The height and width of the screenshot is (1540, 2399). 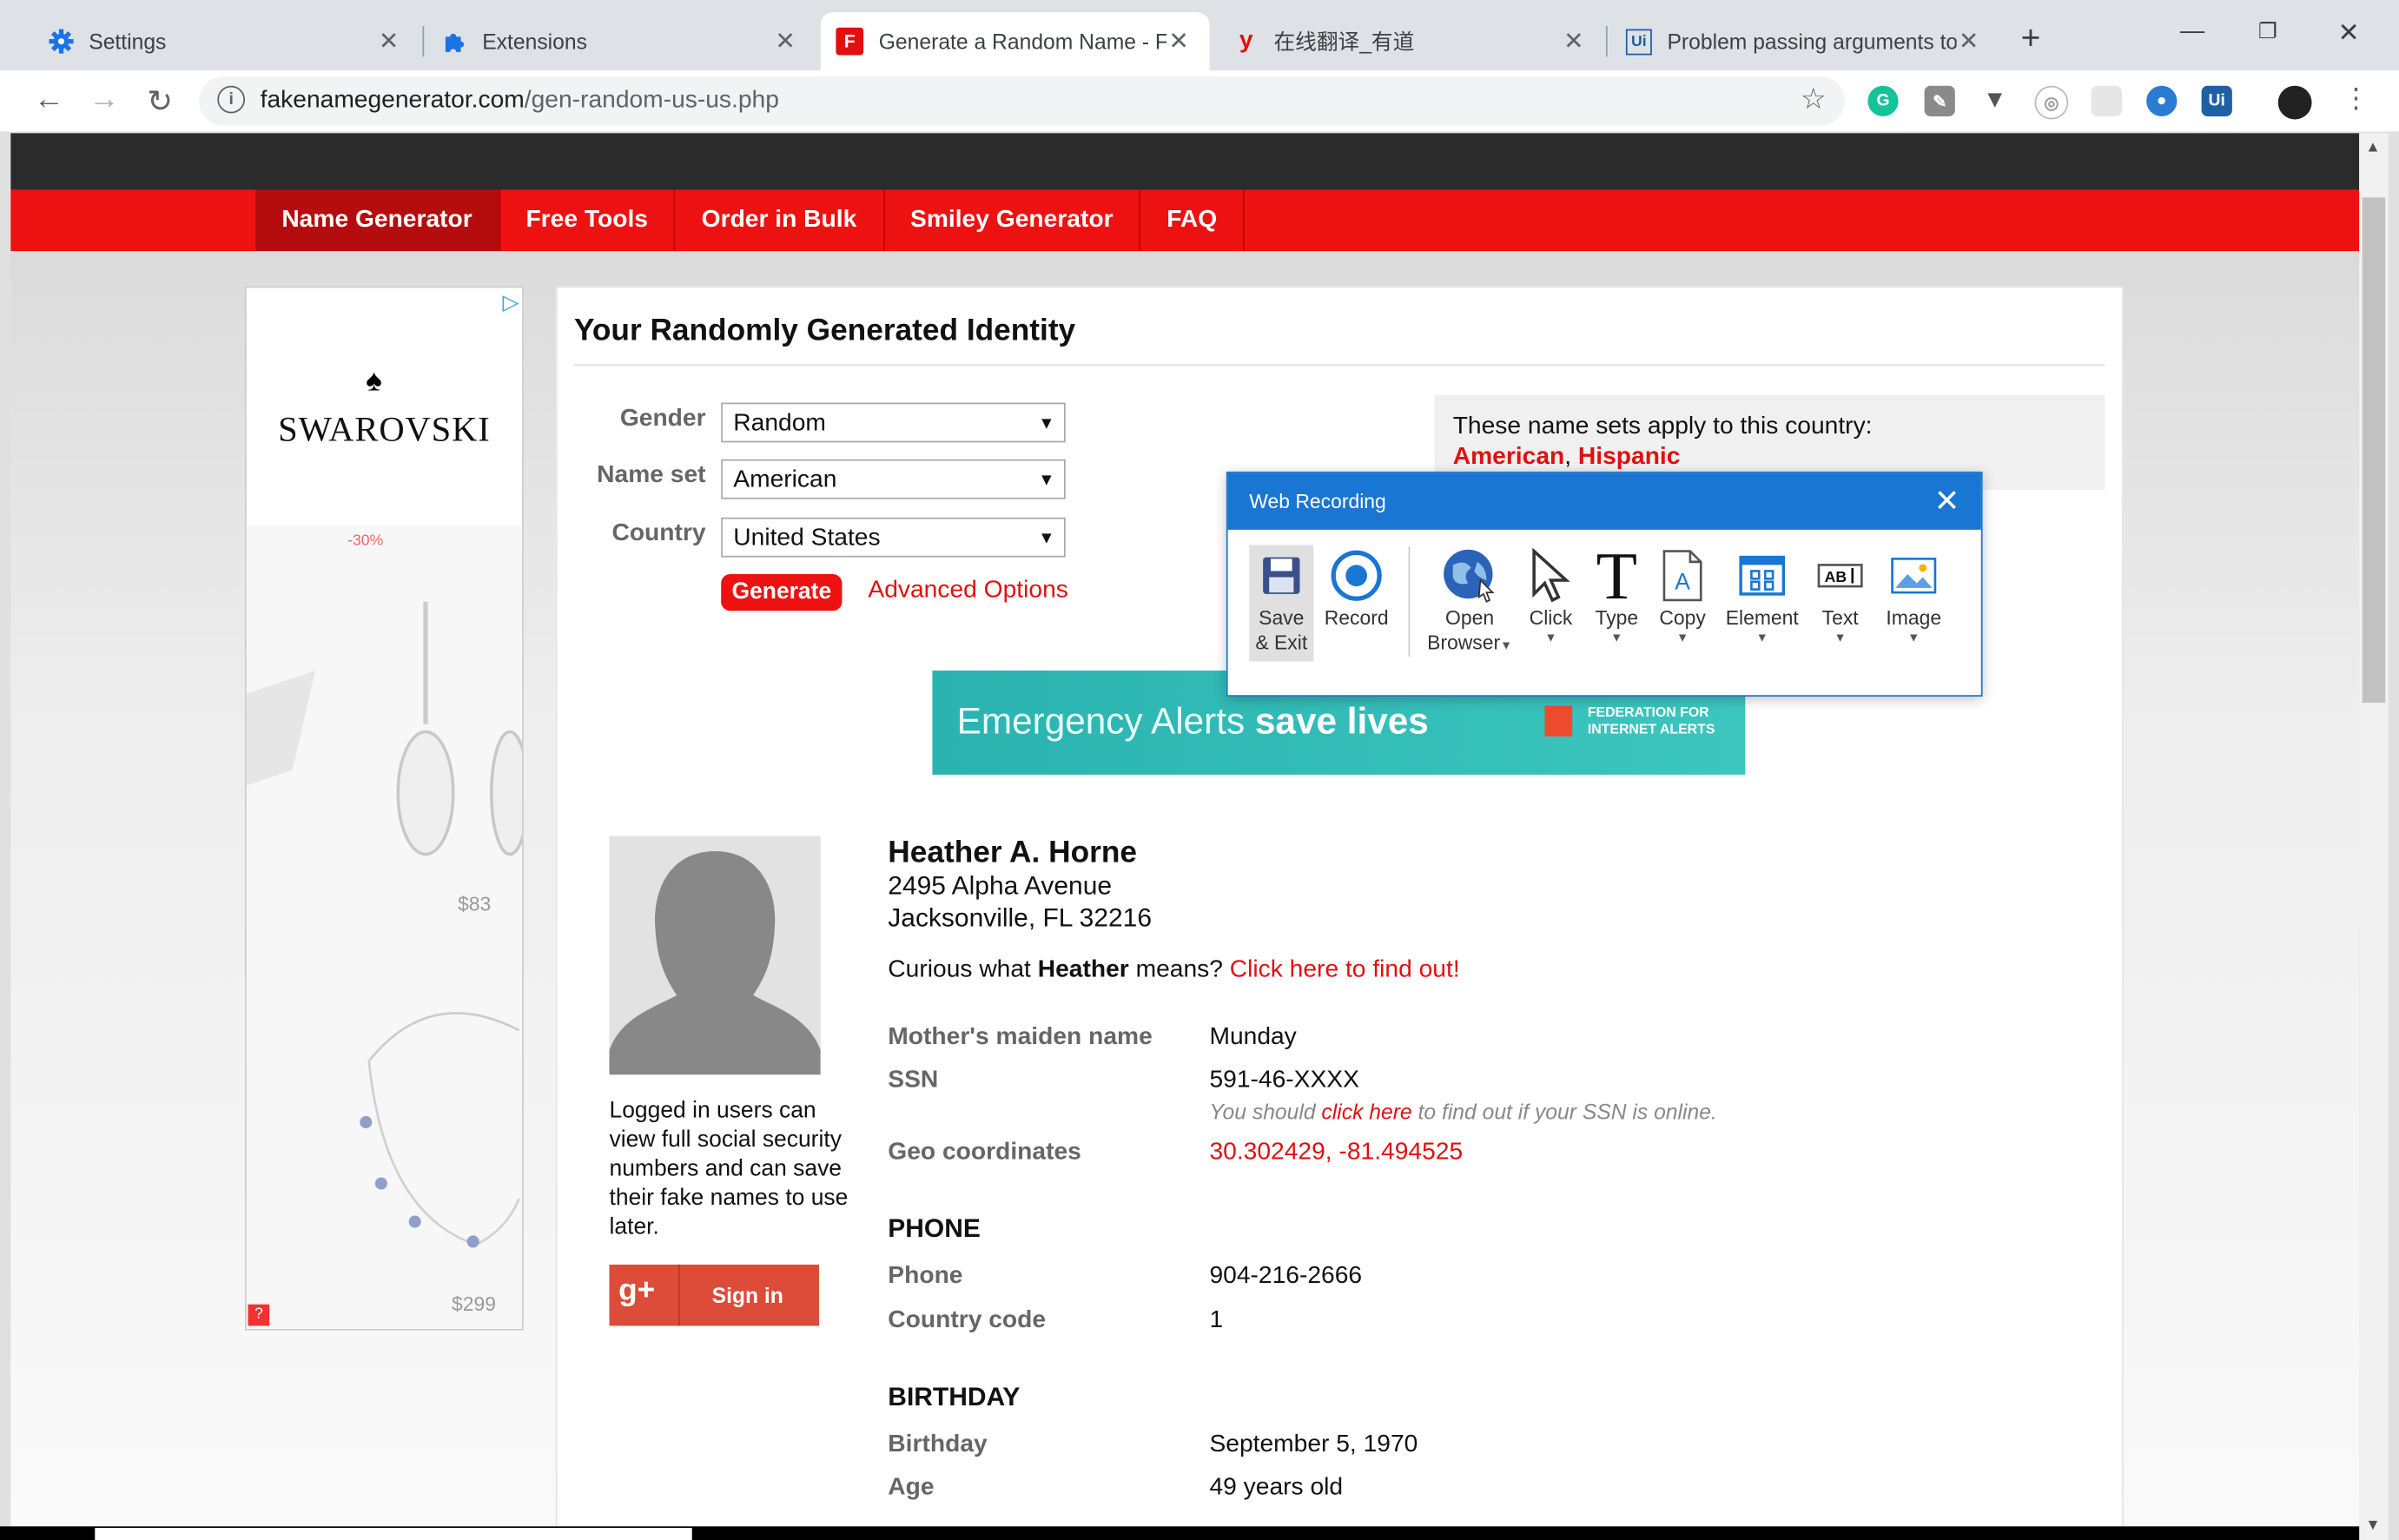 What do you see at coordinates (1814, 100) in the screenshot?
I see `bookmark-star-icon: ☆` at bounding box center [1814, 100].